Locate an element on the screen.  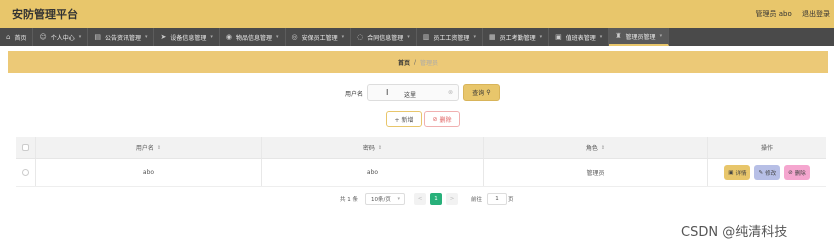
search-bar: 用户名 I 这里 ⊗ 查询 ⚲ is located at coordinates (417, 93).